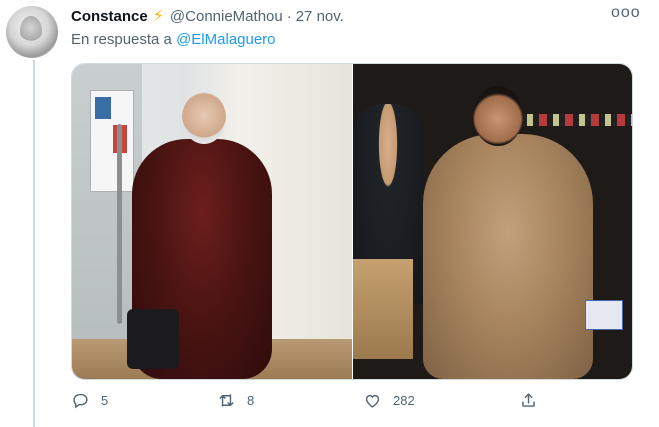 The width and height of the screenshot is (659, 427). I want to click on retweet-icon, so click(226, 400).